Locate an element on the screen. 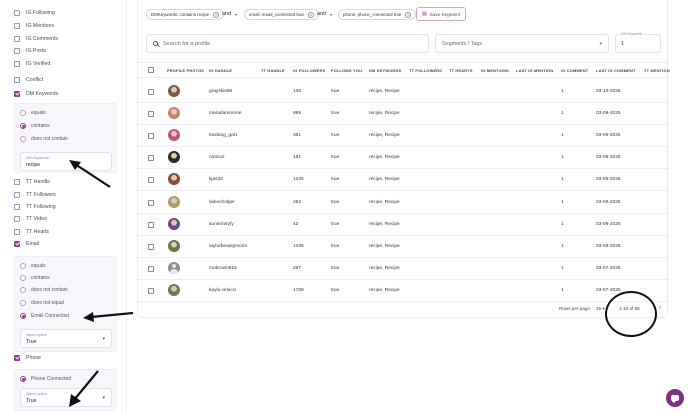 The width and height of the screenshot is (688, 414). rows-per-page-select: 15 ▾ is located at coordinates (600, 309).